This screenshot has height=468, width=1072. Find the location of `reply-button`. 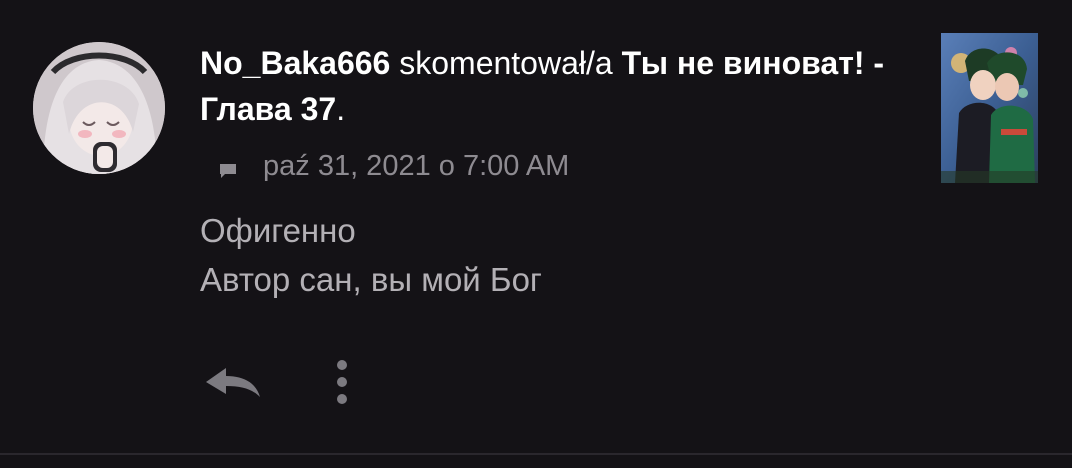

reply-button is located at coordinates (235, 382).